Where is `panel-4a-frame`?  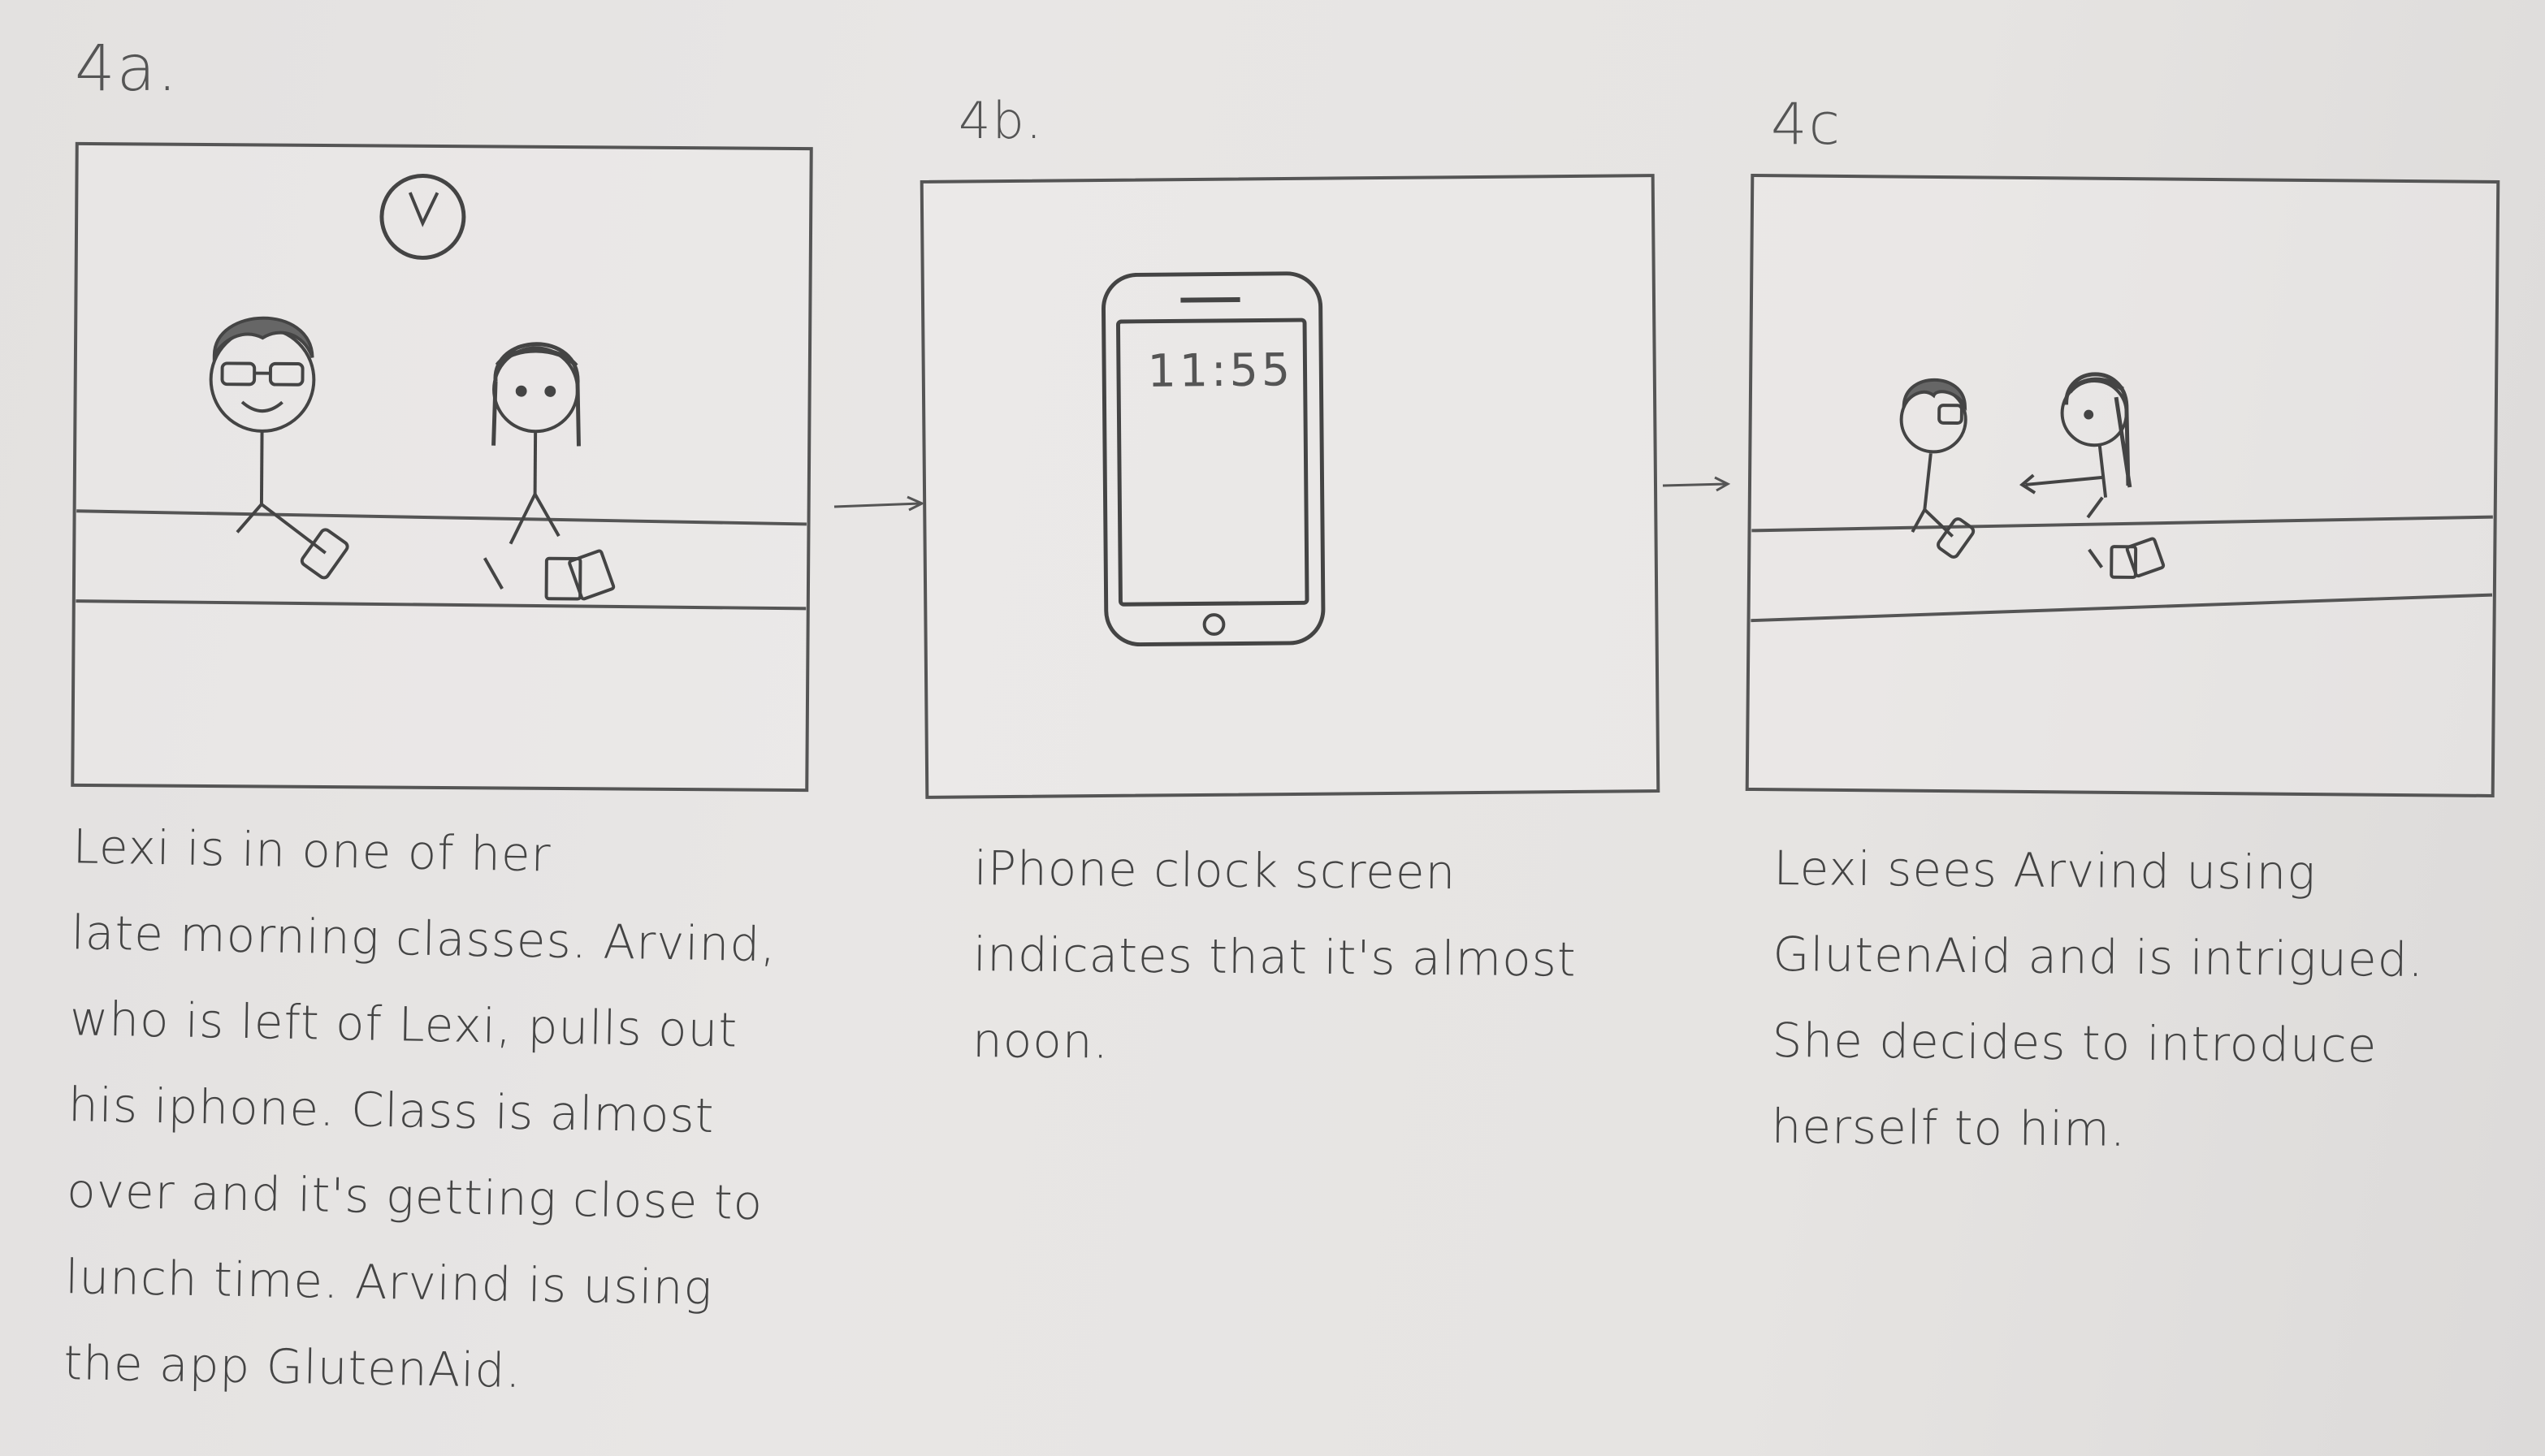
panel-4a-frame is located at coordinates (442, 467).